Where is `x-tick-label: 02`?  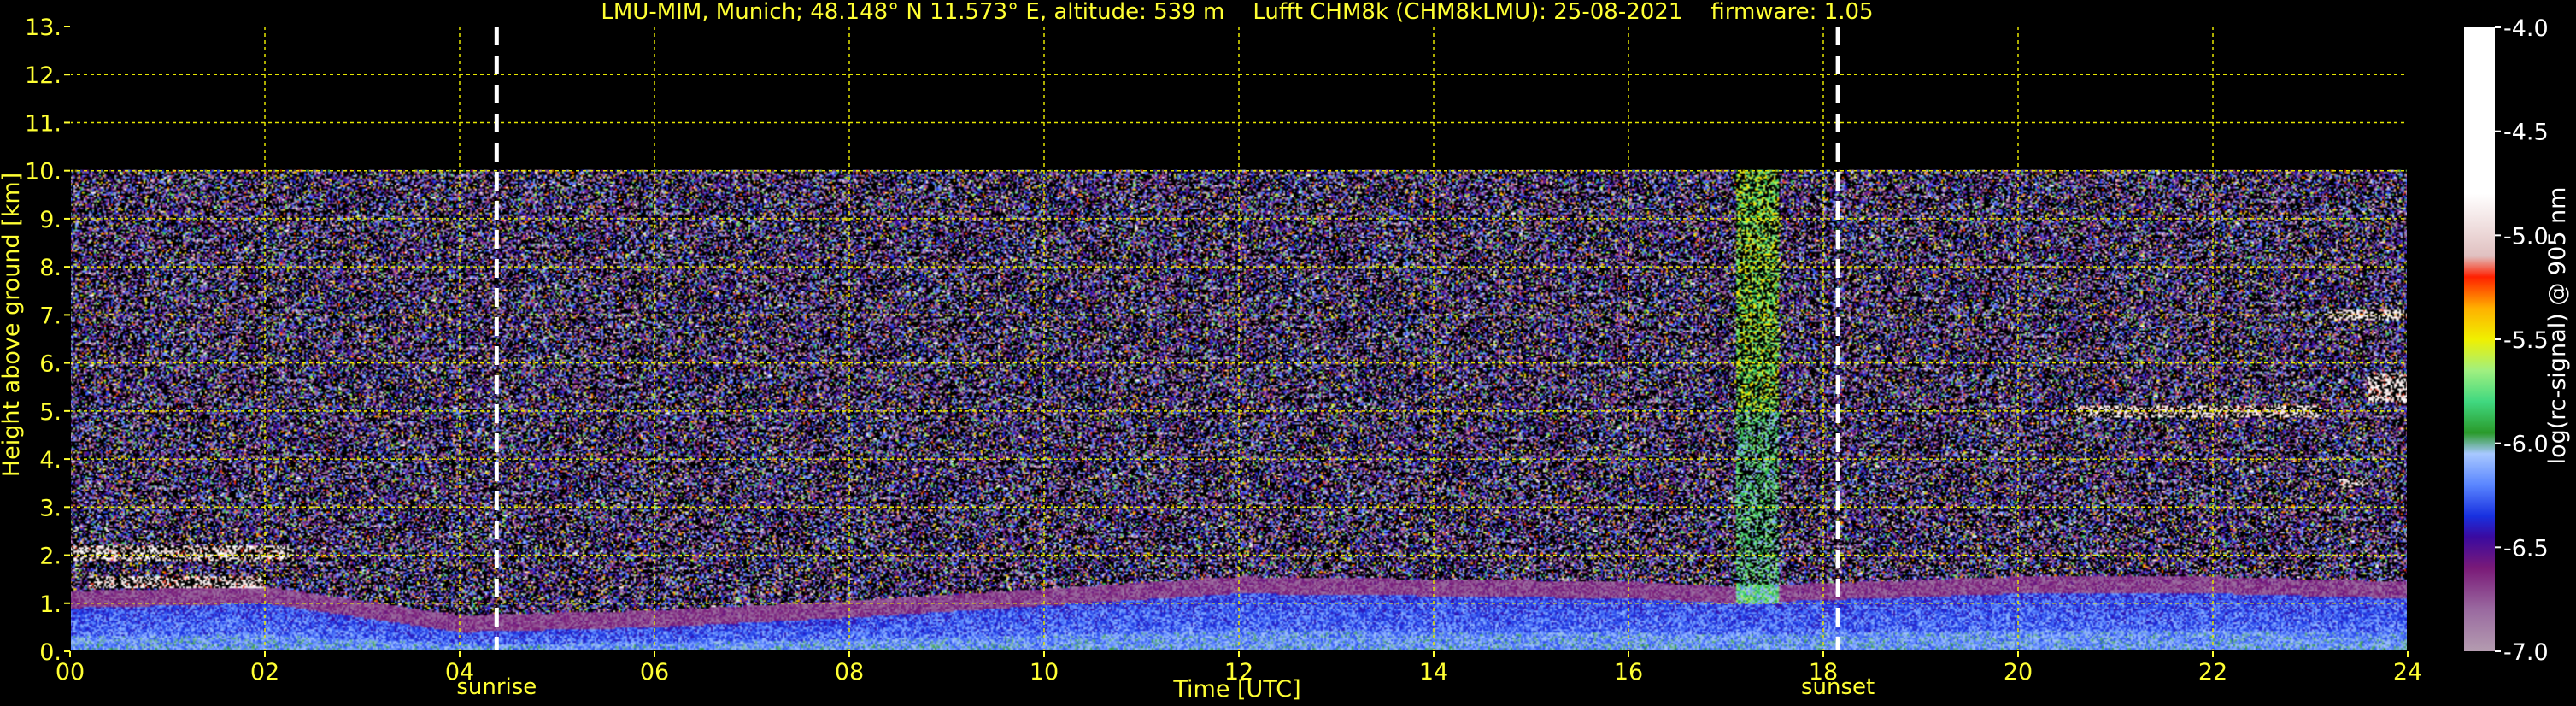 x-tick-label: 02 is located at coordinates (264, 672).